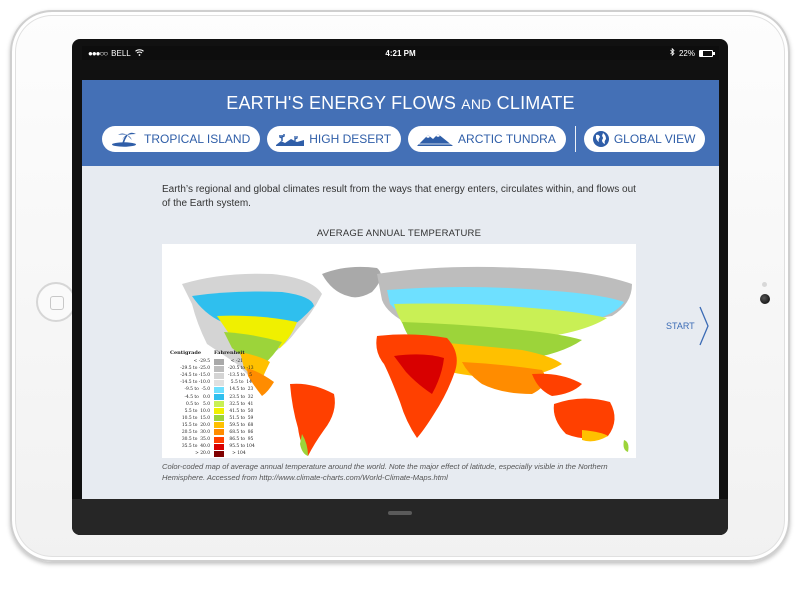 Image resolution: width=800 pixels, height=613 pixels. Describe the element at coordinates (399, 233) in the screenshot. I see `map-title: AVERAGE ANNUAL TEMPERATURE` at that location.